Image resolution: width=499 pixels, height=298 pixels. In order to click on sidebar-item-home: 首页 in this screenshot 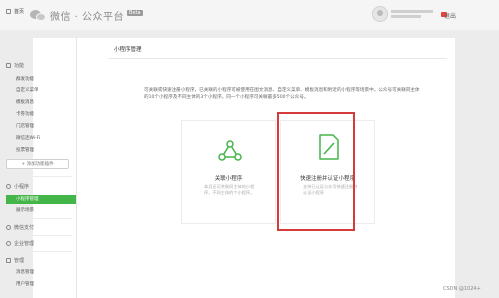, I will do `click(15, 11)`.